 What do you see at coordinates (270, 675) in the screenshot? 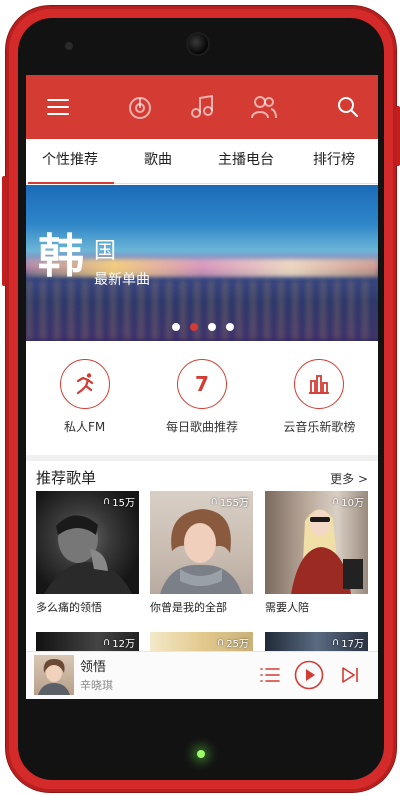
I see `playlist-queue-icon` at bounding box center [270, 675].